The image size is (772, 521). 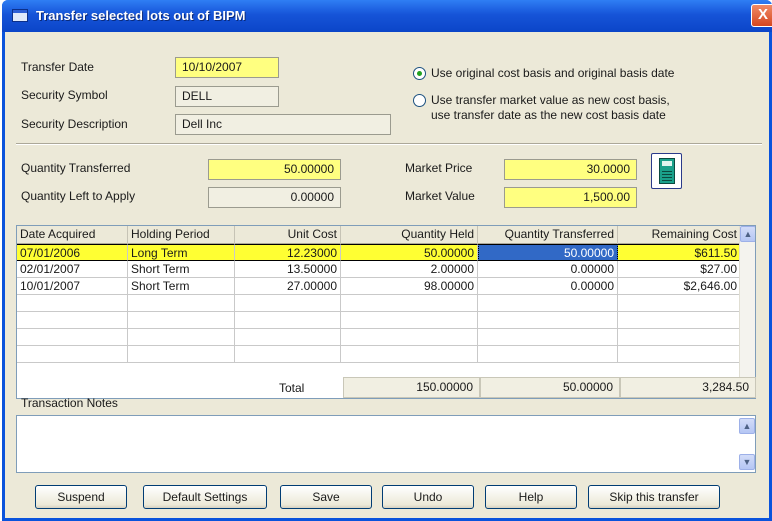 I want to click on qty-transferred-label: Quantity Transferred, so click(x=76, y=168).